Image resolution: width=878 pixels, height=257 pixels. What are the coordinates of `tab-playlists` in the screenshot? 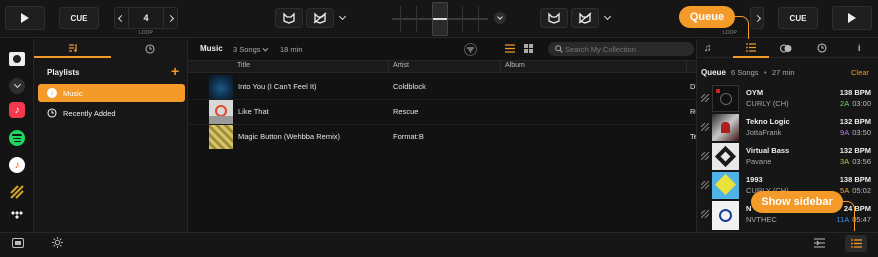 It's located at (72, 48).